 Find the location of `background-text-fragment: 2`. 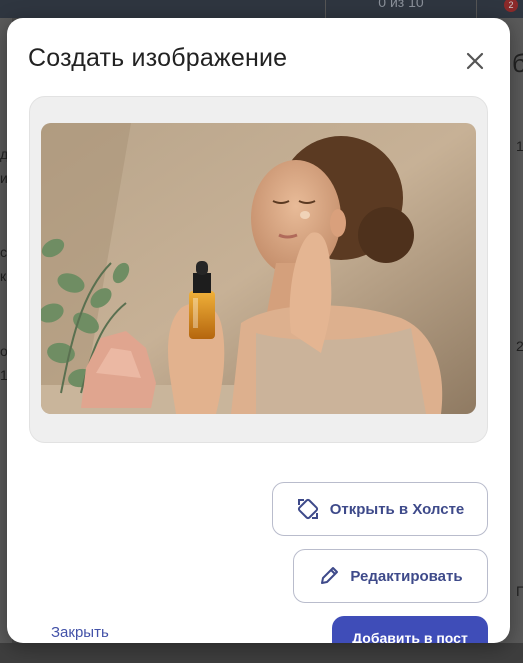

background-text-fragment: 2 is located at coordinates (519, 346).